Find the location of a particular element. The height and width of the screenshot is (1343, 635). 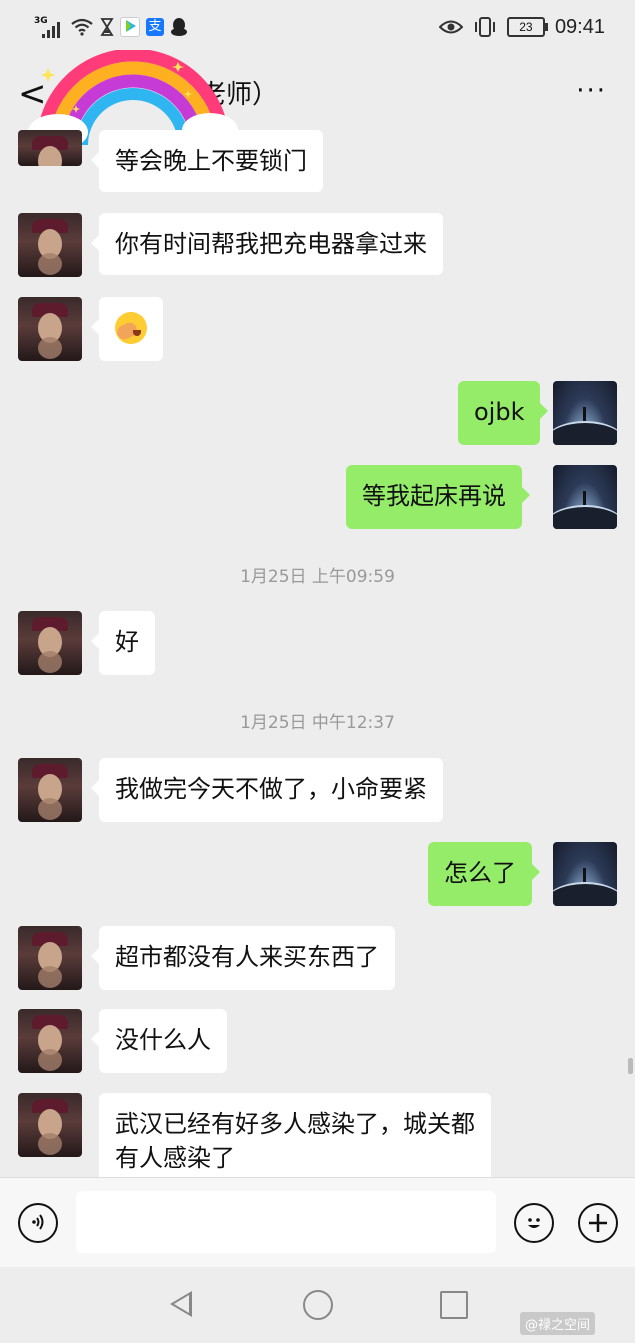

outgoing-message-bubble: 怎么了 is located at coordinates (484, 874).